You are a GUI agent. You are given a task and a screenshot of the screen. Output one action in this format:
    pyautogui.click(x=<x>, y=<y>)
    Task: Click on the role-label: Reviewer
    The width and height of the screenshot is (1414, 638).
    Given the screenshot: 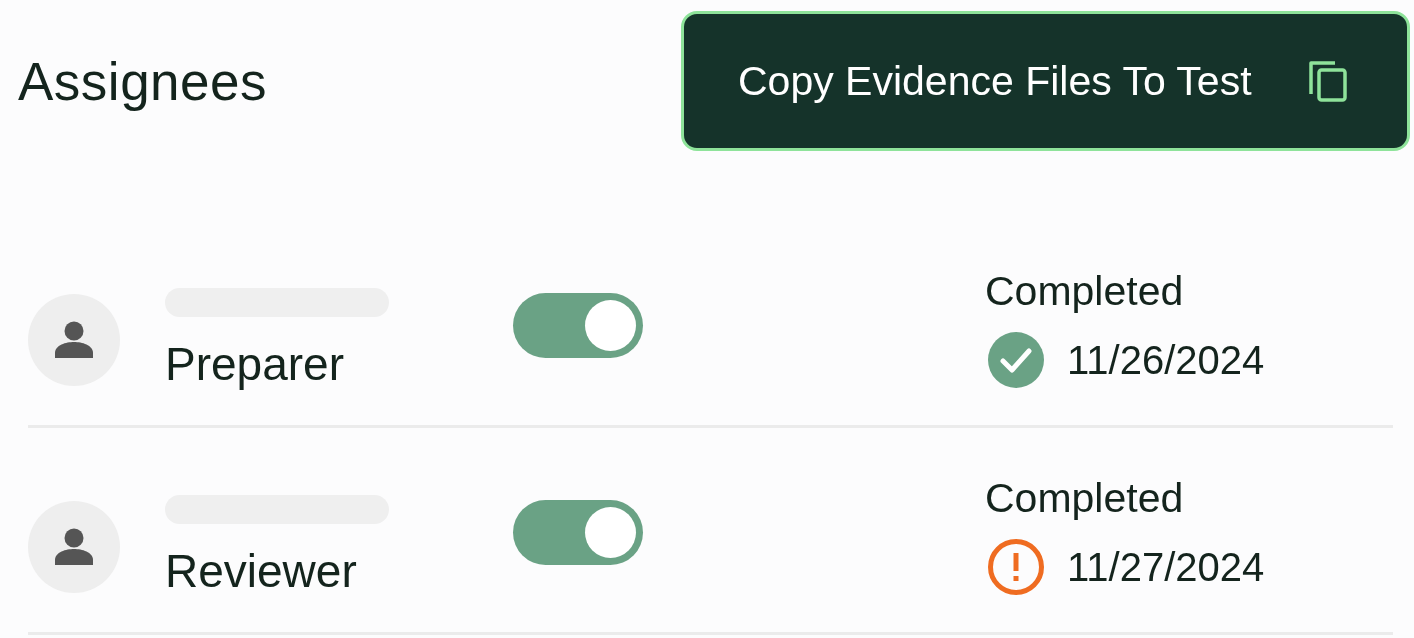 What is the action you would take?
    pyautogui.click(x=261, y=571)
    